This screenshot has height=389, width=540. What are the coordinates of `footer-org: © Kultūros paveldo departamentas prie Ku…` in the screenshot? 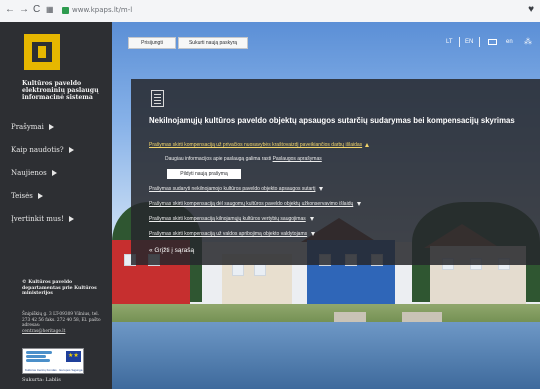 It's located at (59, 288).